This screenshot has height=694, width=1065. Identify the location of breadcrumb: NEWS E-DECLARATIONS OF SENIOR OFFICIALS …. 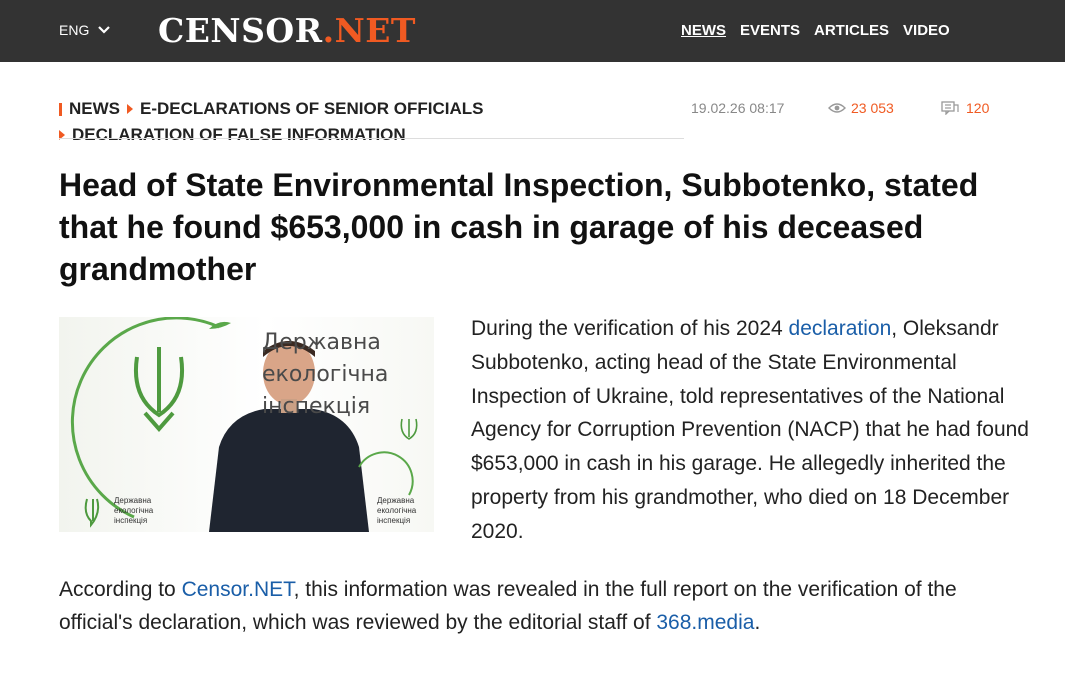
(271, 124).